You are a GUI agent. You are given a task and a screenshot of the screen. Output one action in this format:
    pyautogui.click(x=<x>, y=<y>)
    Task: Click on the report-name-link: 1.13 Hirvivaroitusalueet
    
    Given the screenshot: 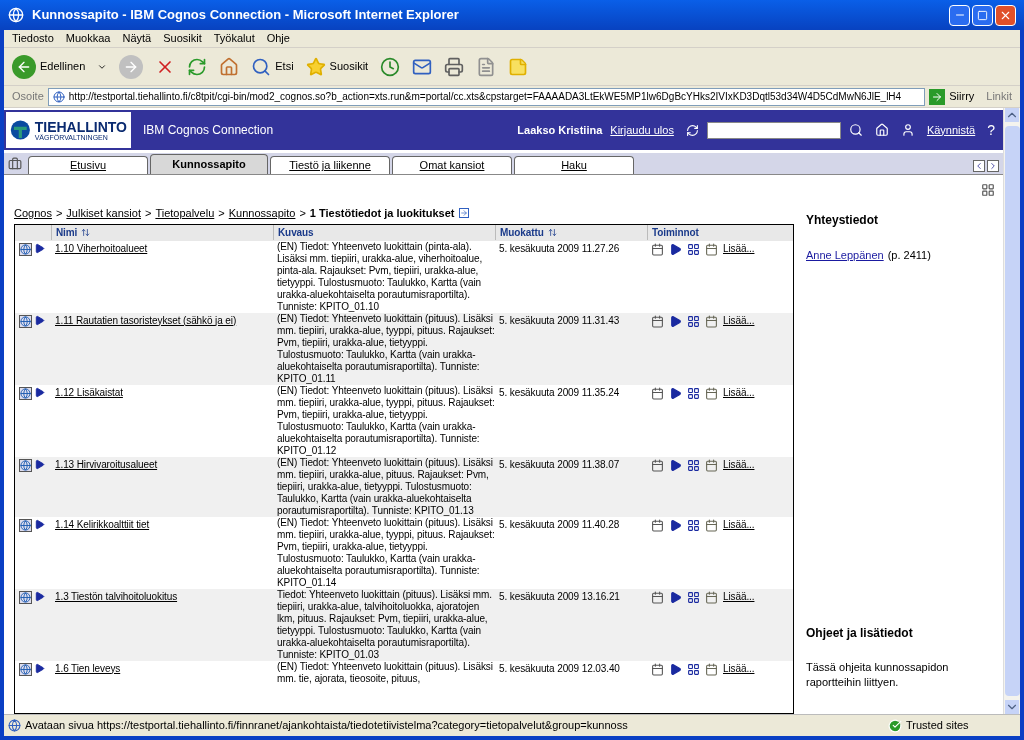 What is the action you would take?
    pyautogui.click(x=162, y=463)
    